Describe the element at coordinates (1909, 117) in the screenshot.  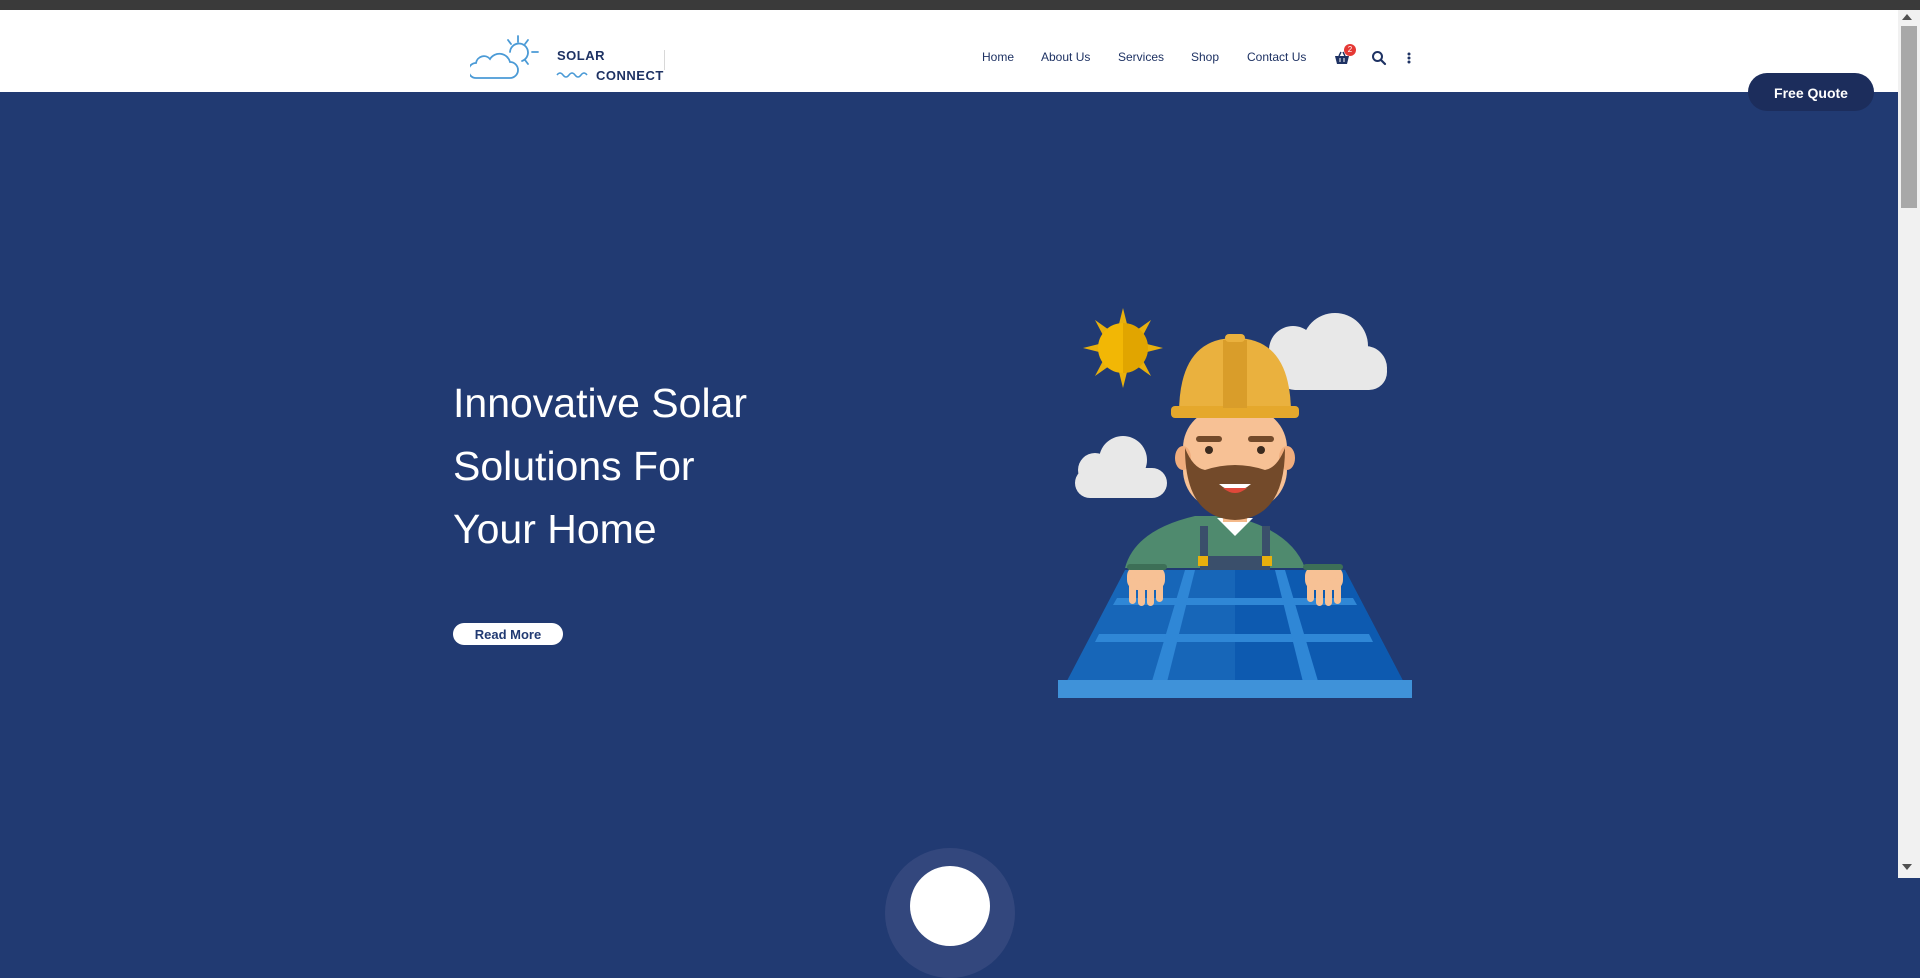
I see `scrollbar-thumb` at that location.